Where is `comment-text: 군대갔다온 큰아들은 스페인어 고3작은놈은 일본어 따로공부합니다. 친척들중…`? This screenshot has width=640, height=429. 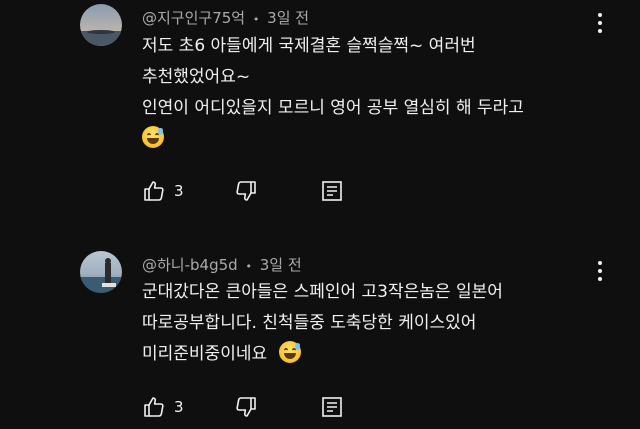
comment-text: 군대갔다온 큰아들은 스페인어 고3작은놈은 일본어 따로공부합니다. 친척들중… is located at coordinates (322, 323).